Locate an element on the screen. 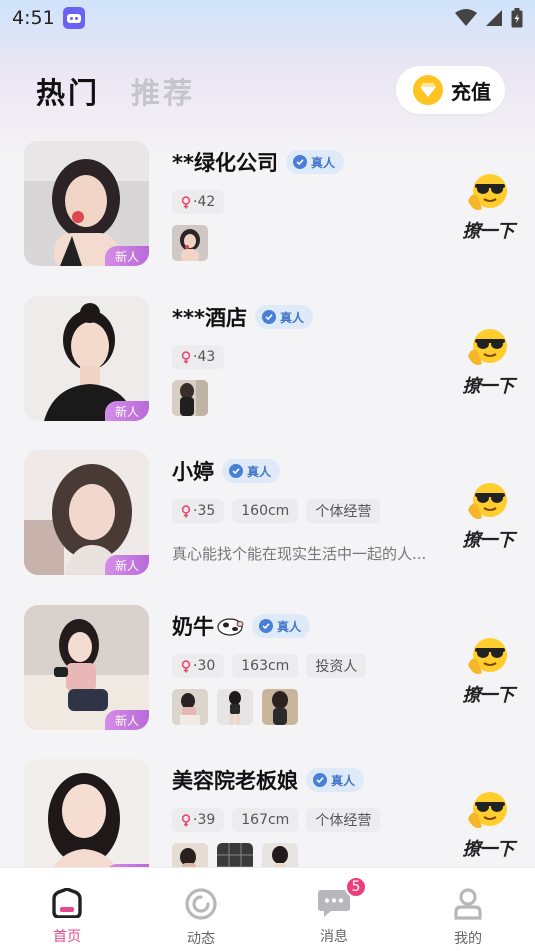 The height and width of the screenshot is (951, 535). age-tag: ·43 is located at coordinates (198, 357).